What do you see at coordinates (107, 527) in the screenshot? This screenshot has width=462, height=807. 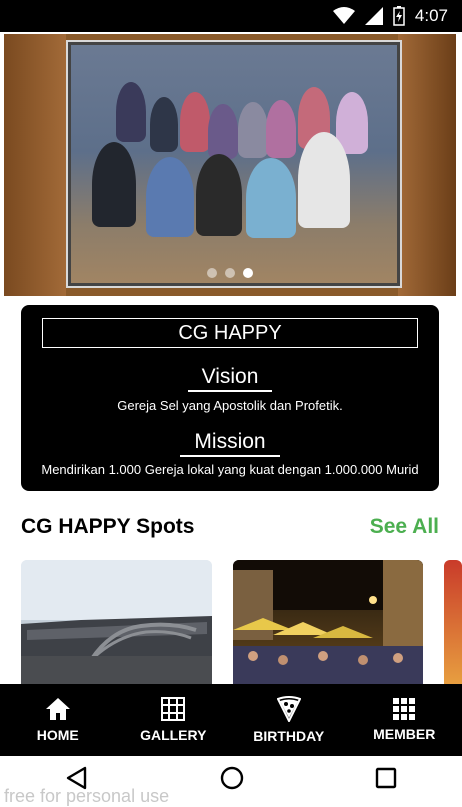 I see `spots-title: CG HAPPY Spots` at bounding box center [107, 527].